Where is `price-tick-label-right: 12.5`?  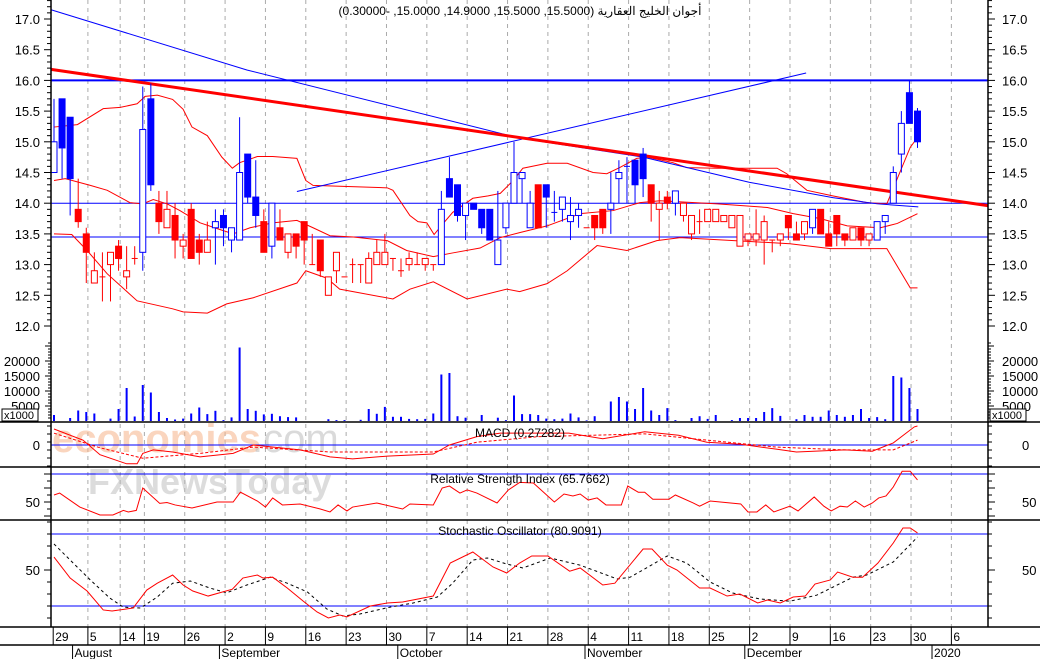
price-tick-label-right: 12.5 is located at coordinates (1014, 295).